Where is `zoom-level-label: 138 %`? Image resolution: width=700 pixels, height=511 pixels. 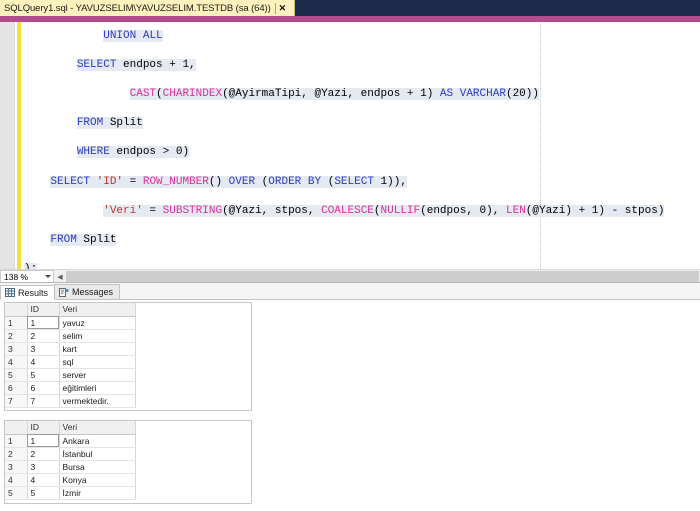
zoom-level-label: 138 % is located at coordinates (16, 276).